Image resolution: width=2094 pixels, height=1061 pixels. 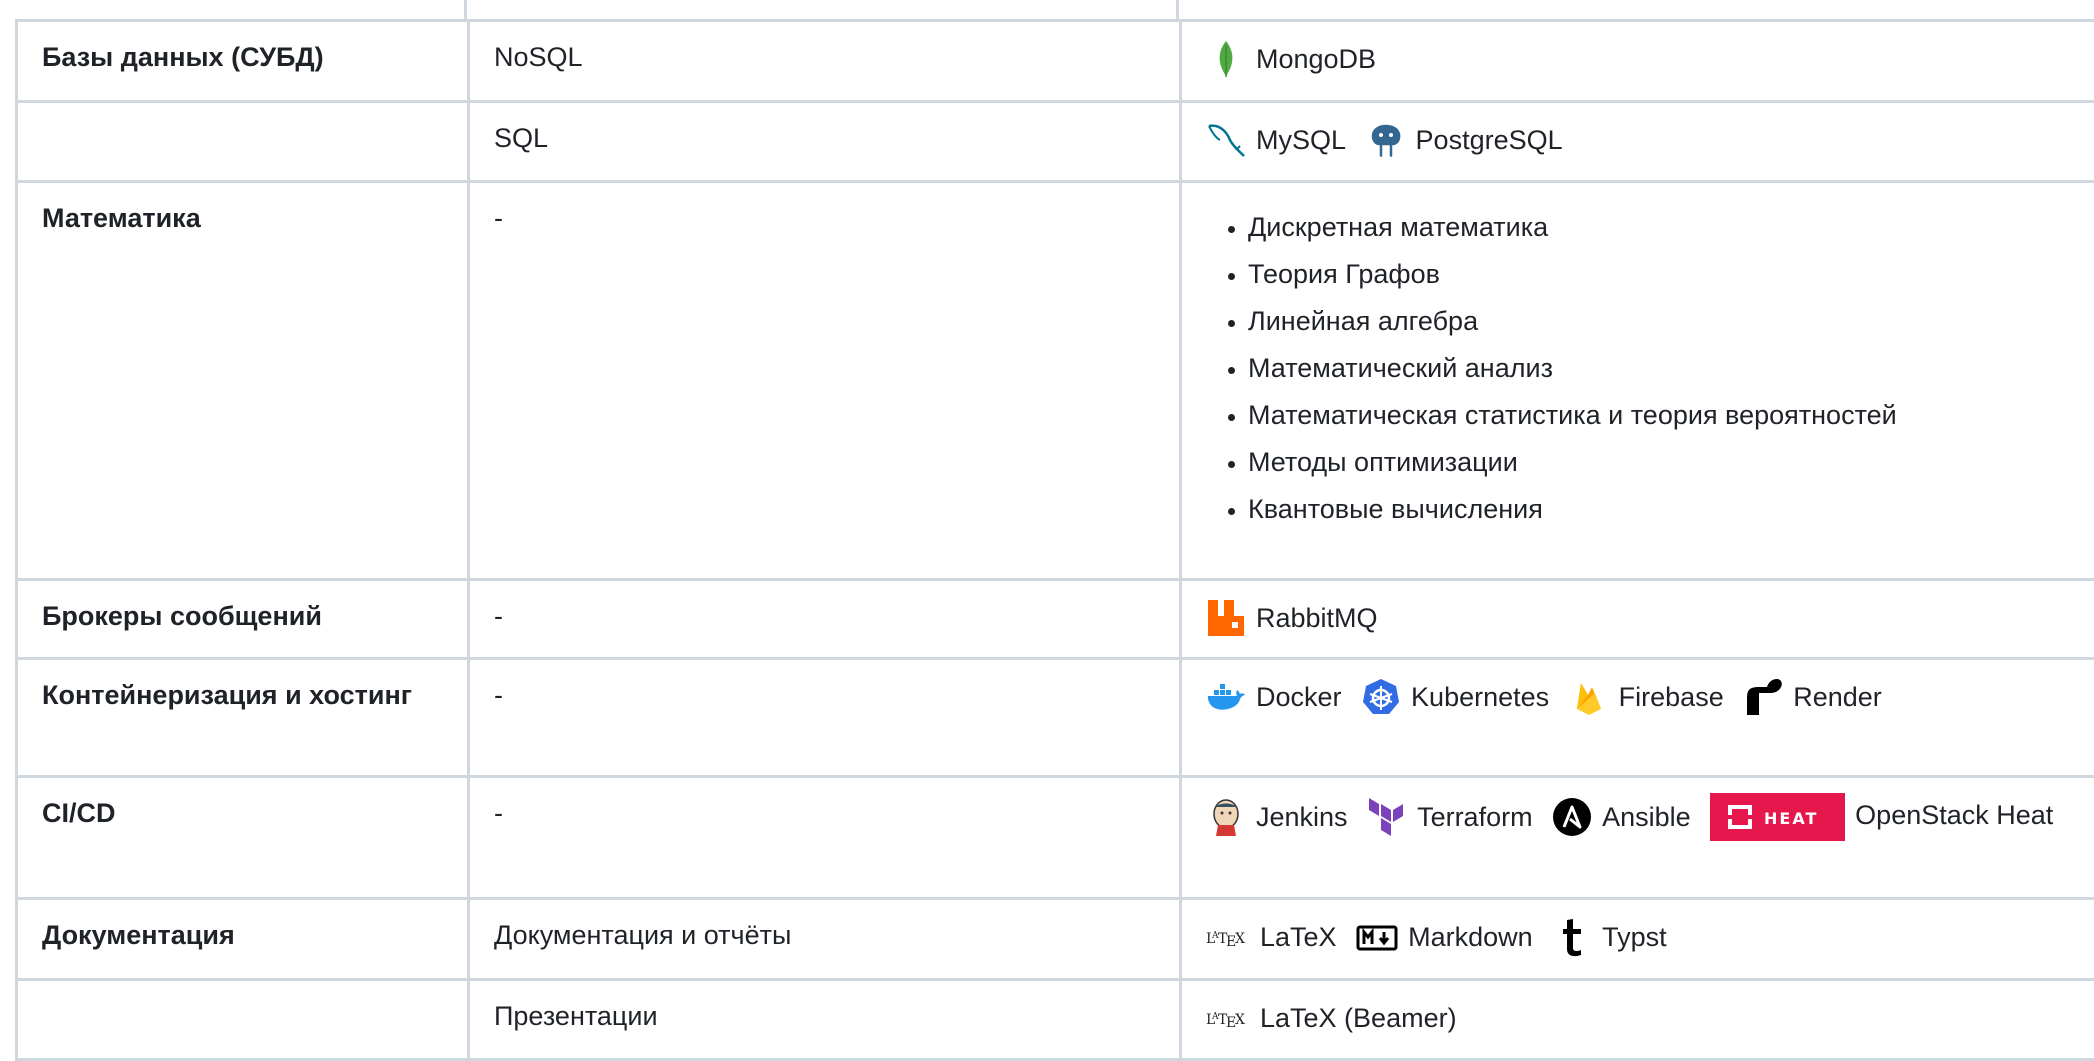 I want to click on tech-item: Typst, so click(x=1609, y=937).